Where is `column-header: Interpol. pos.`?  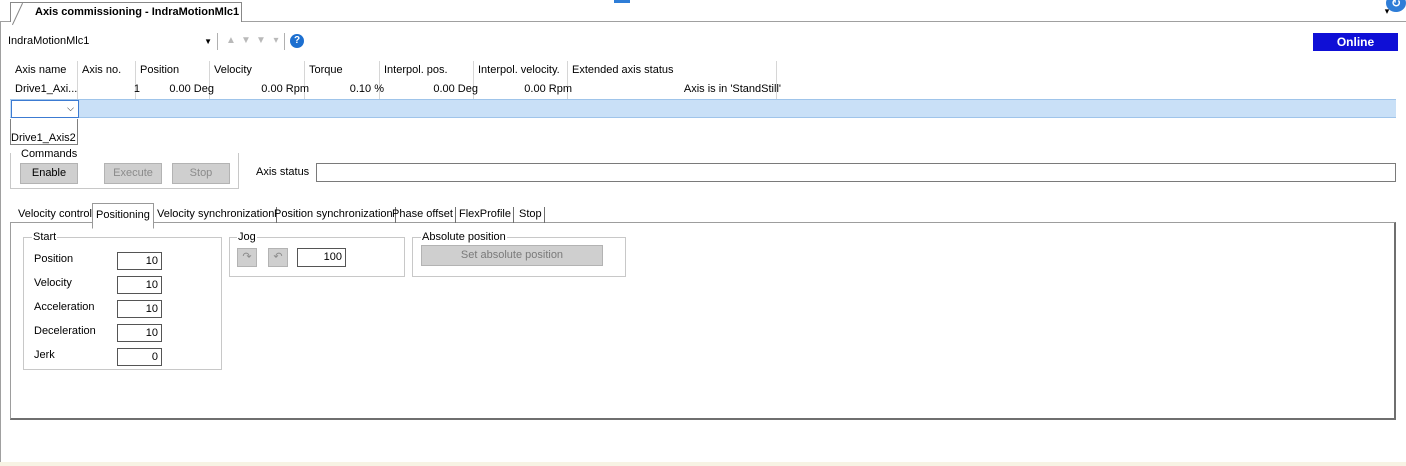
column-header: Interpol. pos. is located at coordinates (428, 70).